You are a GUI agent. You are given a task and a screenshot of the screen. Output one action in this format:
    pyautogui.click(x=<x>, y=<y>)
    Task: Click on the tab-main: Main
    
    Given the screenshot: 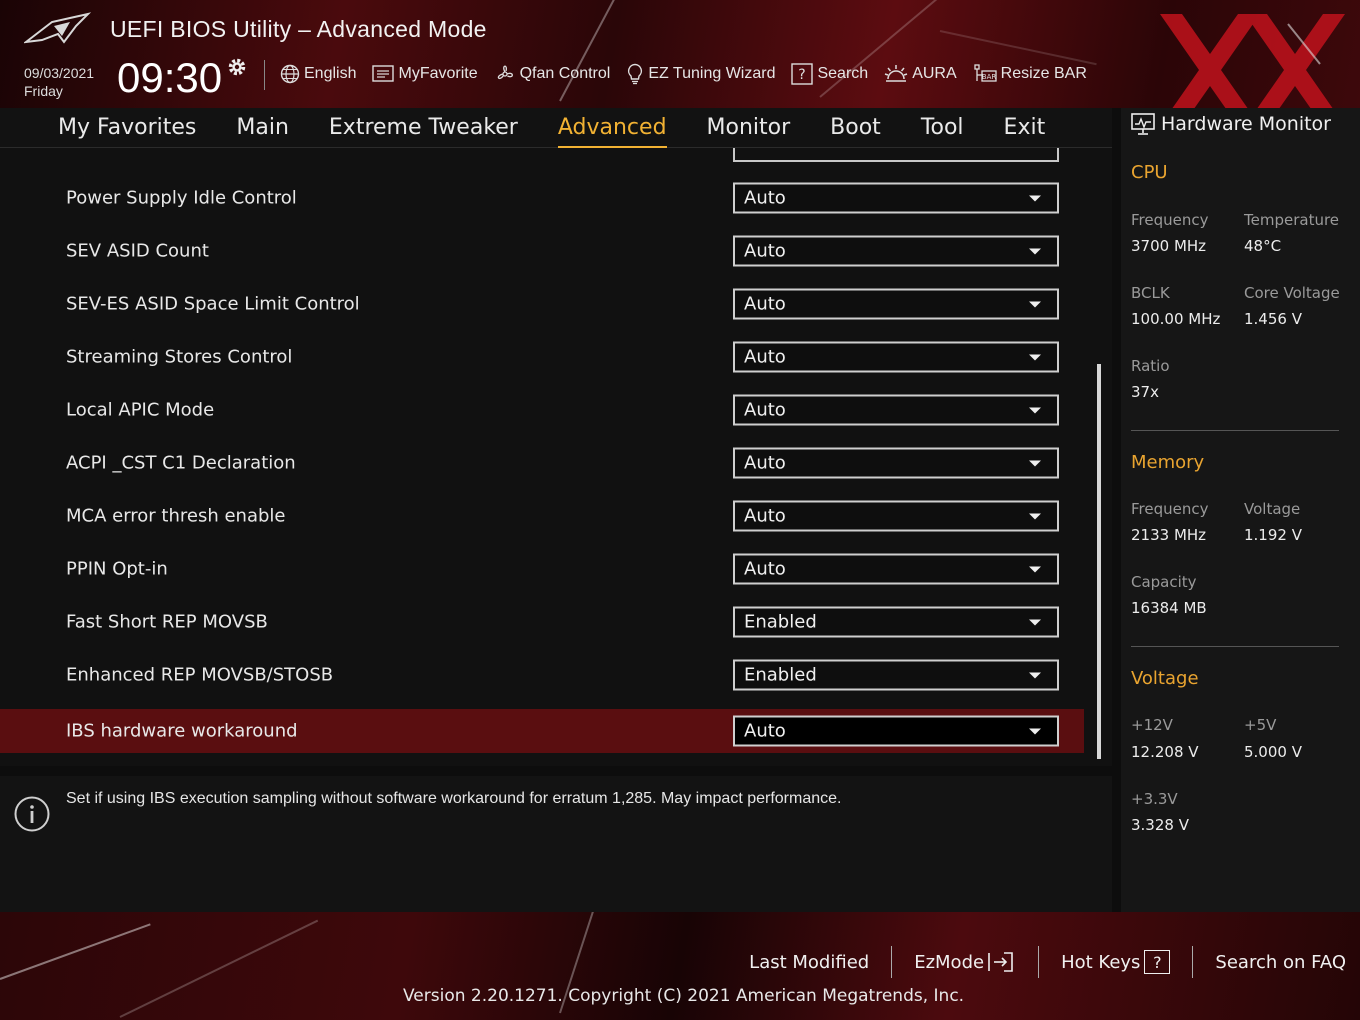 What is the action you would take?
    pyautogui.click(x=262, y=128)
    